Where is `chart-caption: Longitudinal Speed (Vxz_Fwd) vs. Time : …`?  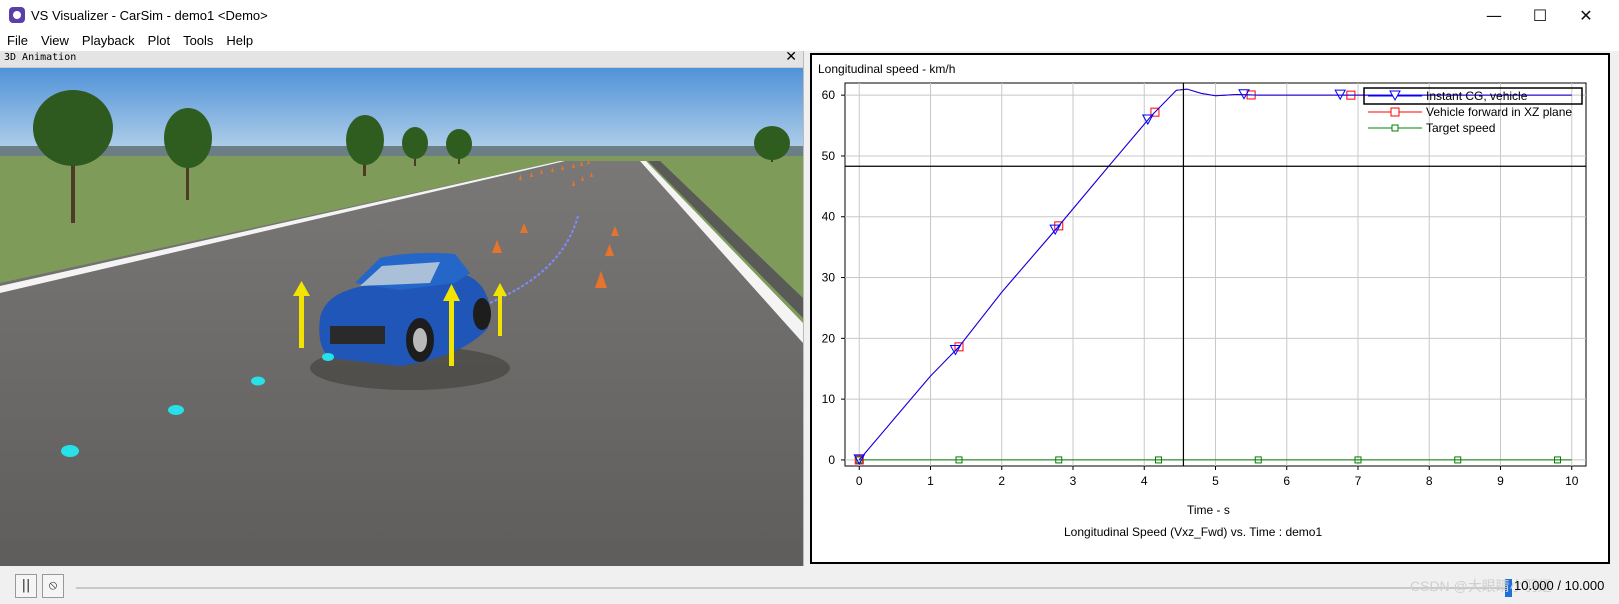 chart-caption: Longitudinal Speed (Vxz_Fwd) vs. Time : … is located at coordinates (1193, 532).